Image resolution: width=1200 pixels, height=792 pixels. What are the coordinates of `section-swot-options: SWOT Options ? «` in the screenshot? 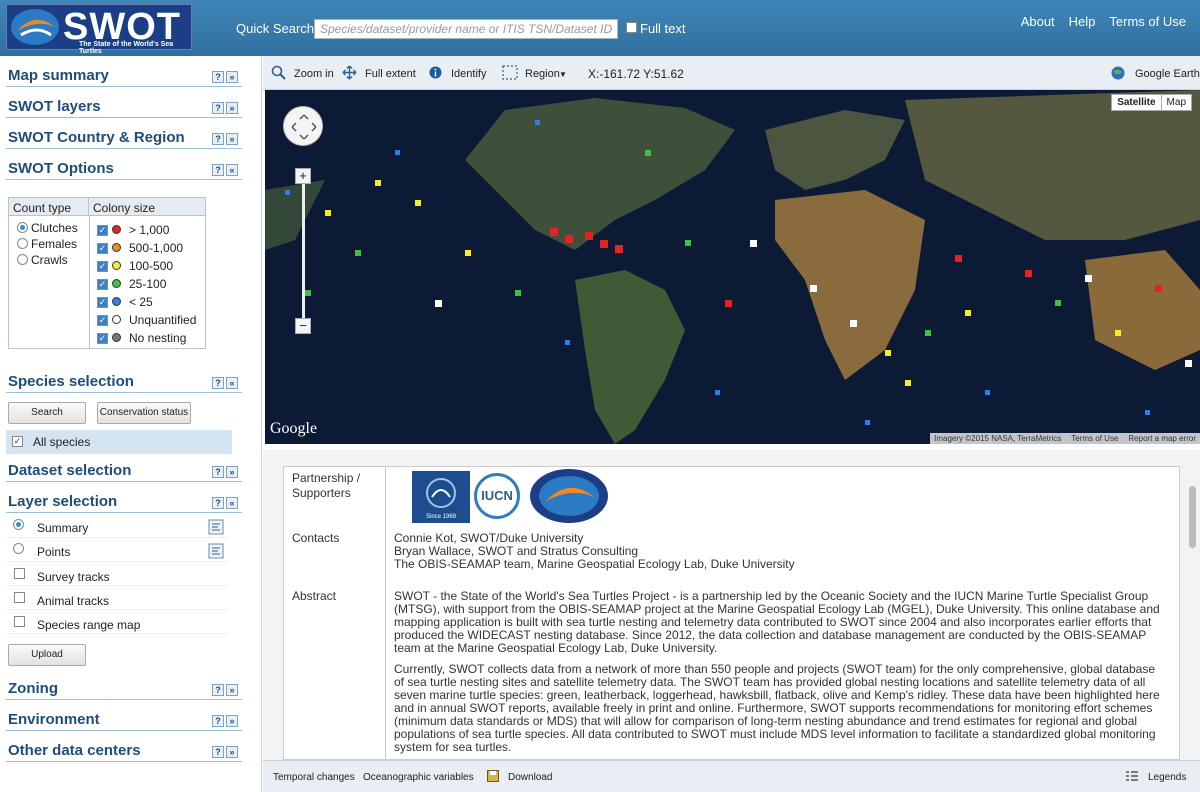 It's located at (124, 166).